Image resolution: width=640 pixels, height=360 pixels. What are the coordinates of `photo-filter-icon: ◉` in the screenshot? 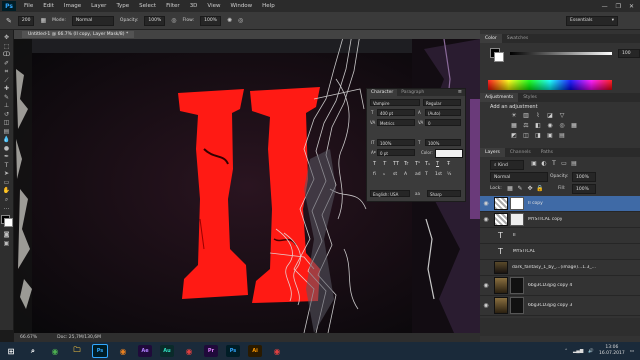 It's located at (550, 125).